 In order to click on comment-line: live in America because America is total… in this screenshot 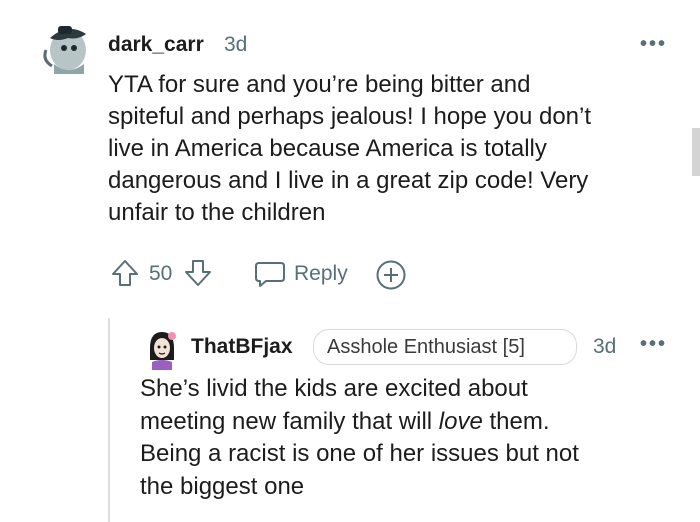, I will do `click(327, 148)`.